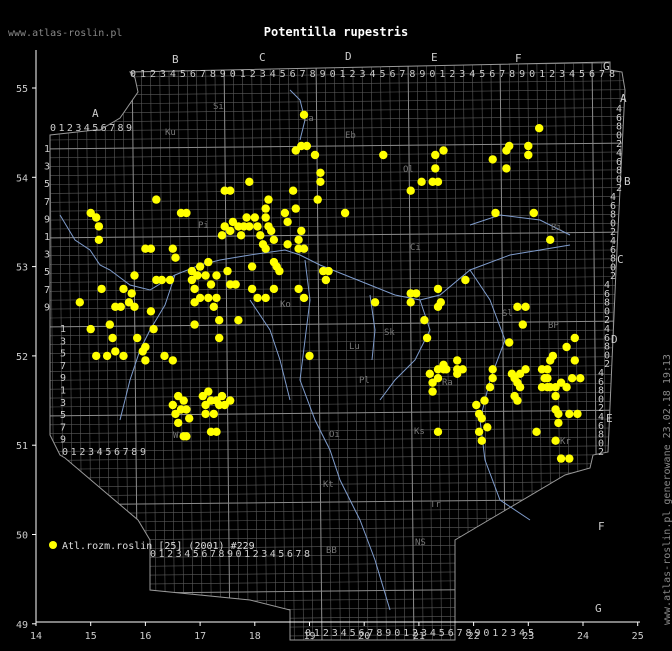 Image resolution: width=672 pixels, height=651 pixels. I want to click on column-letter: B, so click(175, 59).